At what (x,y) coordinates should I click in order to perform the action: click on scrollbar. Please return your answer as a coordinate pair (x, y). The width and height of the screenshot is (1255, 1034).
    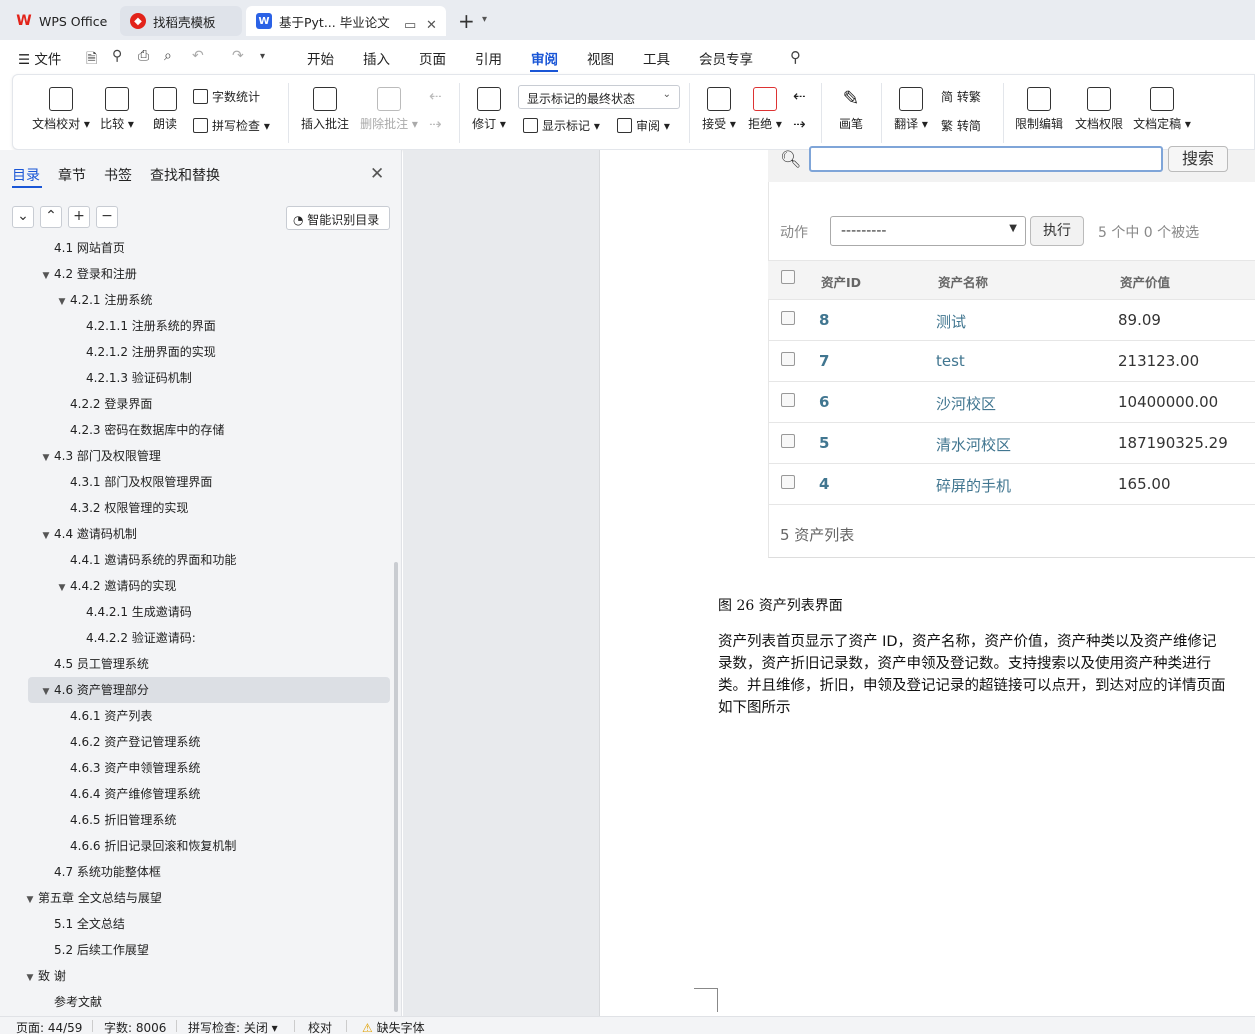
    Looking at the image, I should click on (396, 787).